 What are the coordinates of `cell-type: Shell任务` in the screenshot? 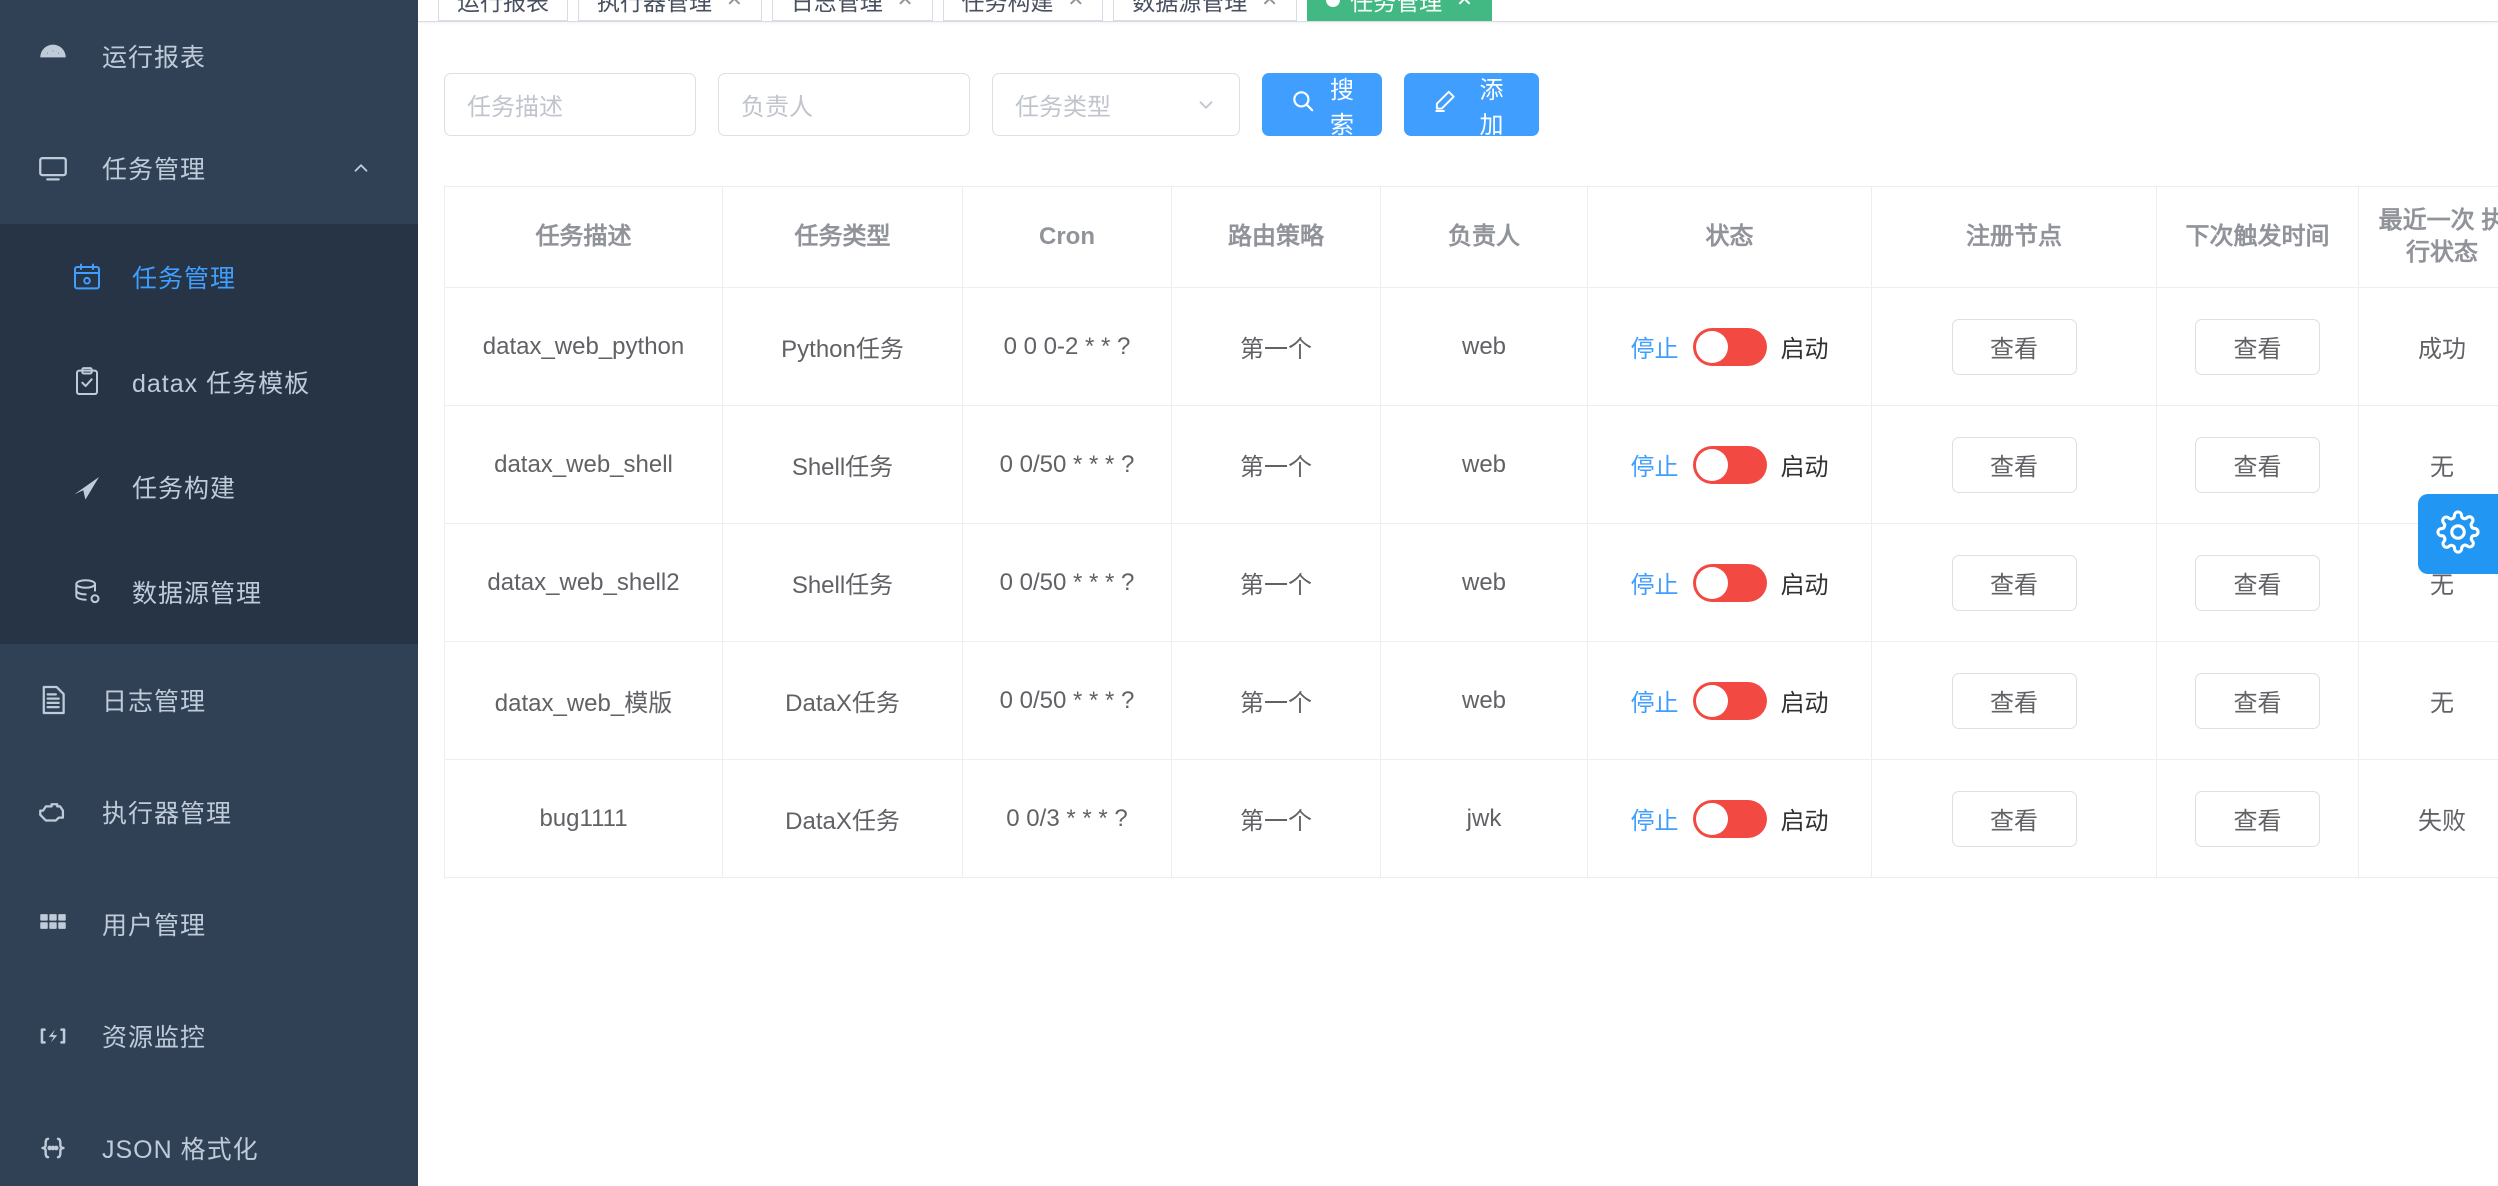 It's located at (843, 464).